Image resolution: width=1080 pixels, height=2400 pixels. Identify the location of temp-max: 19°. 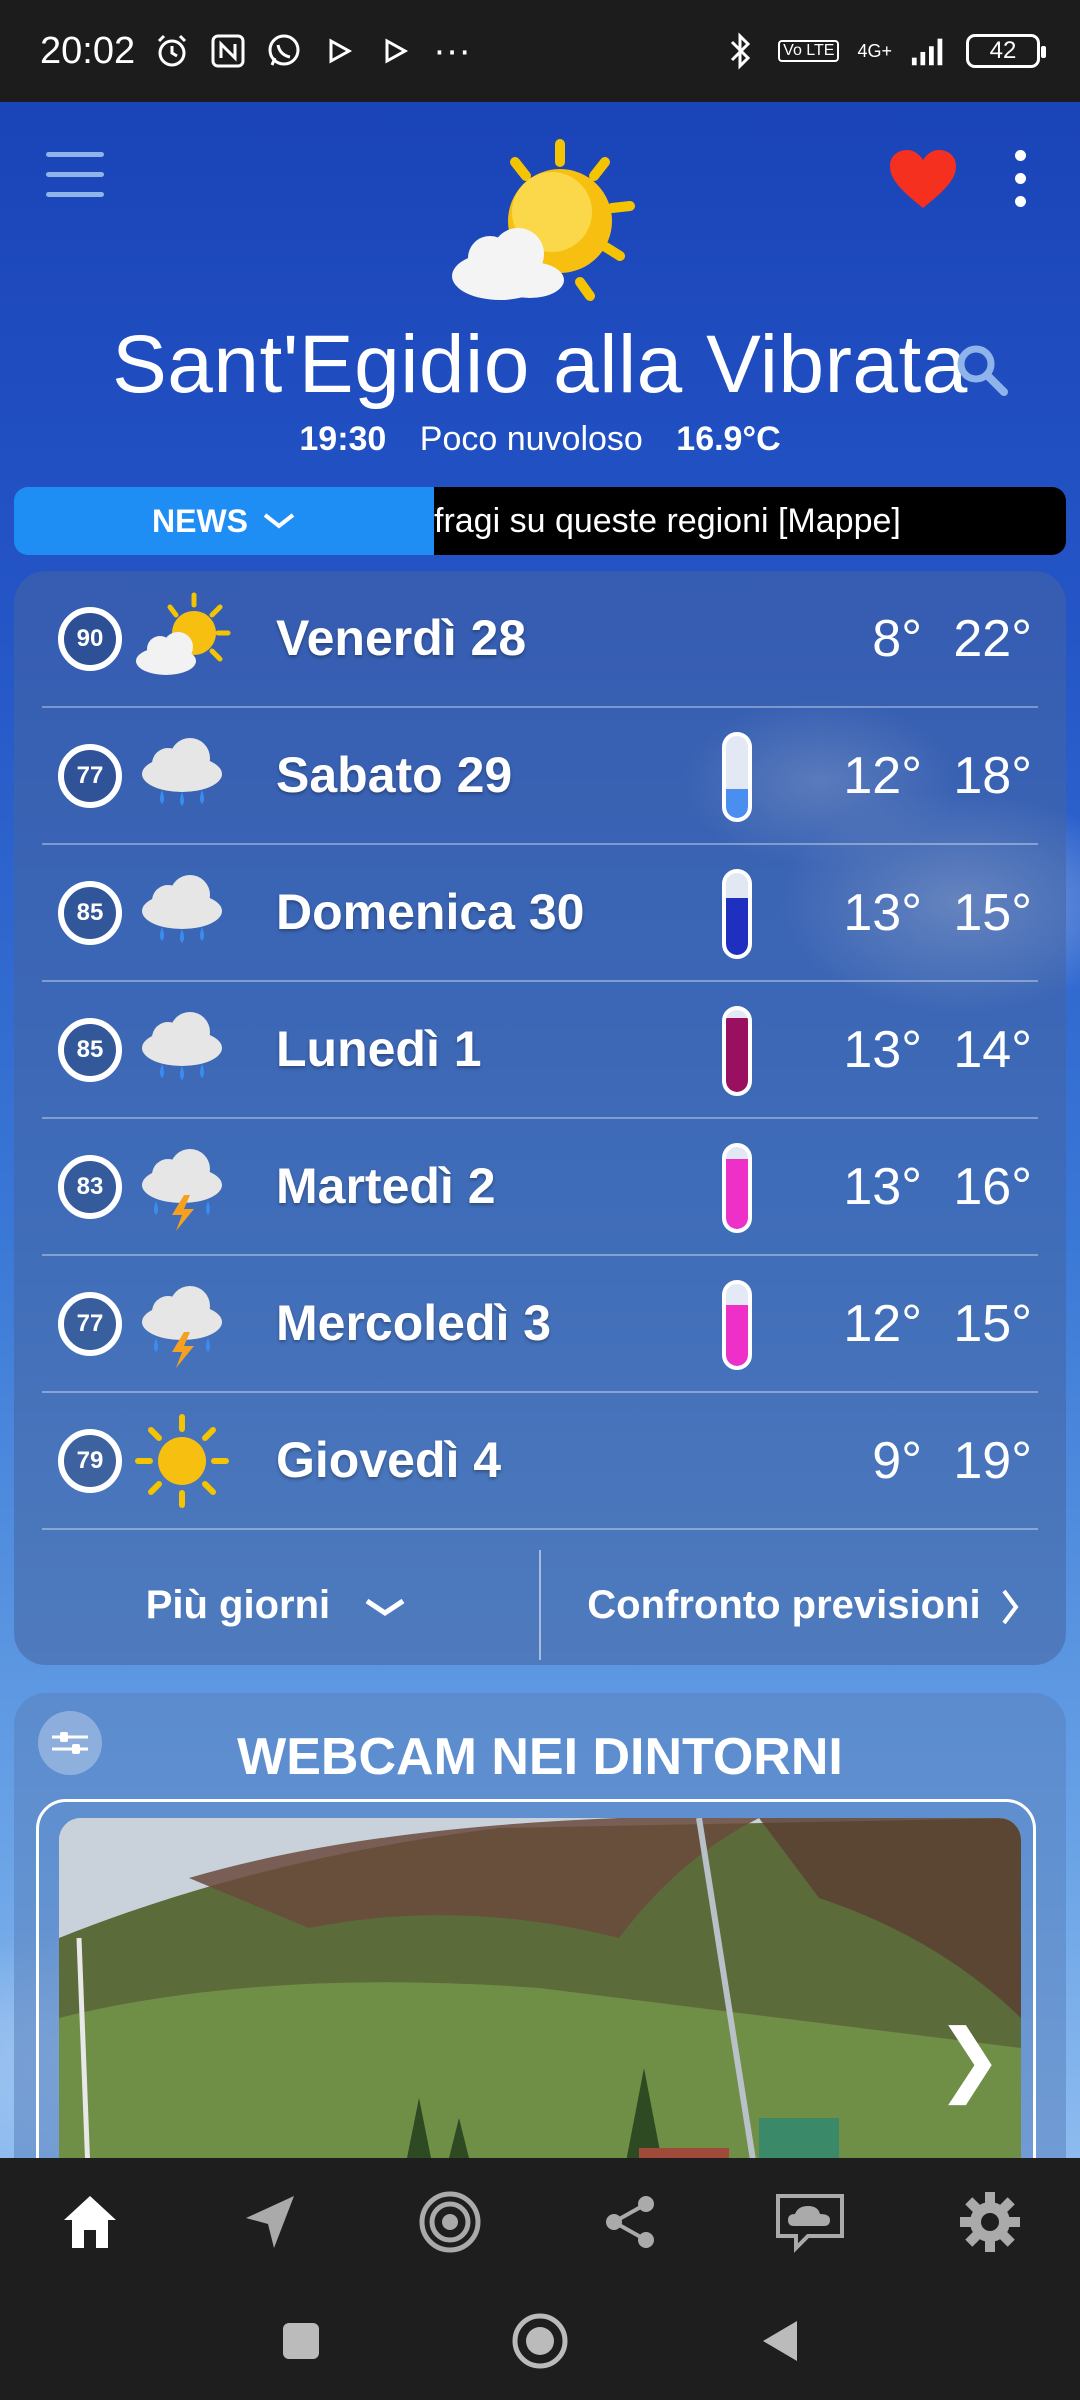
(992, 1461).